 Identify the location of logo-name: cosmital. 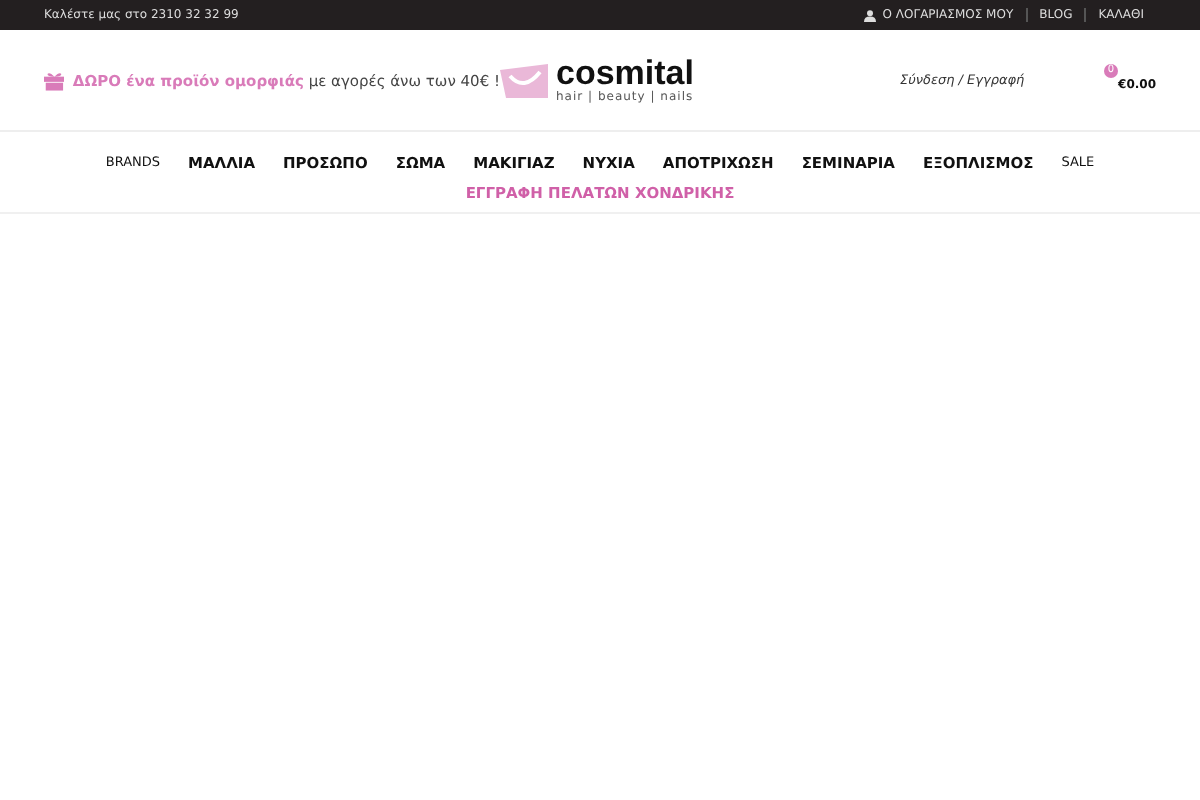
(625, 73).